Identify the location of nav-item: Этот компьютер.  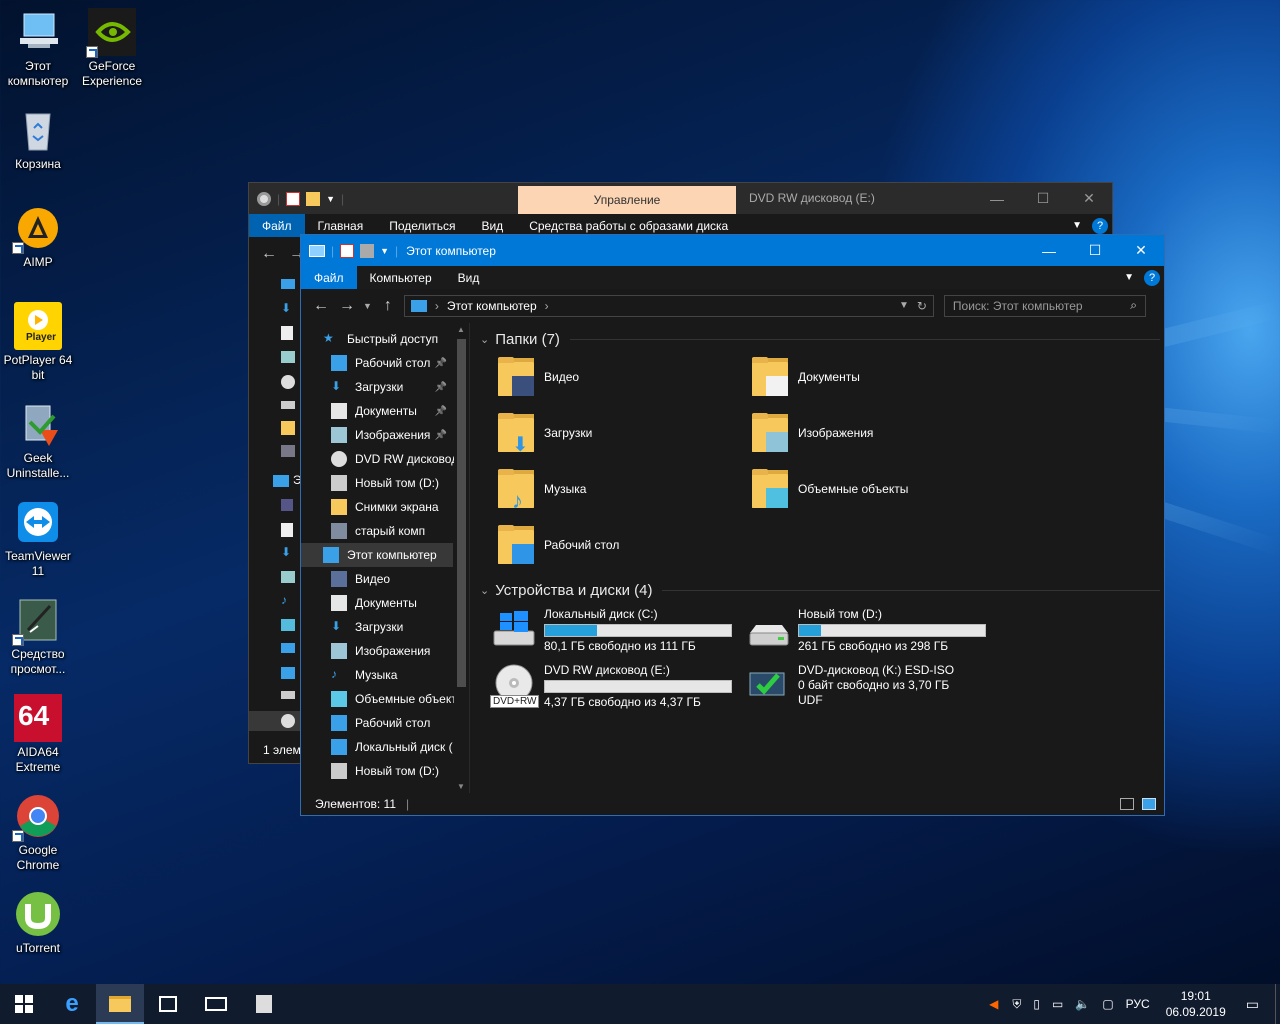
(377, 555).